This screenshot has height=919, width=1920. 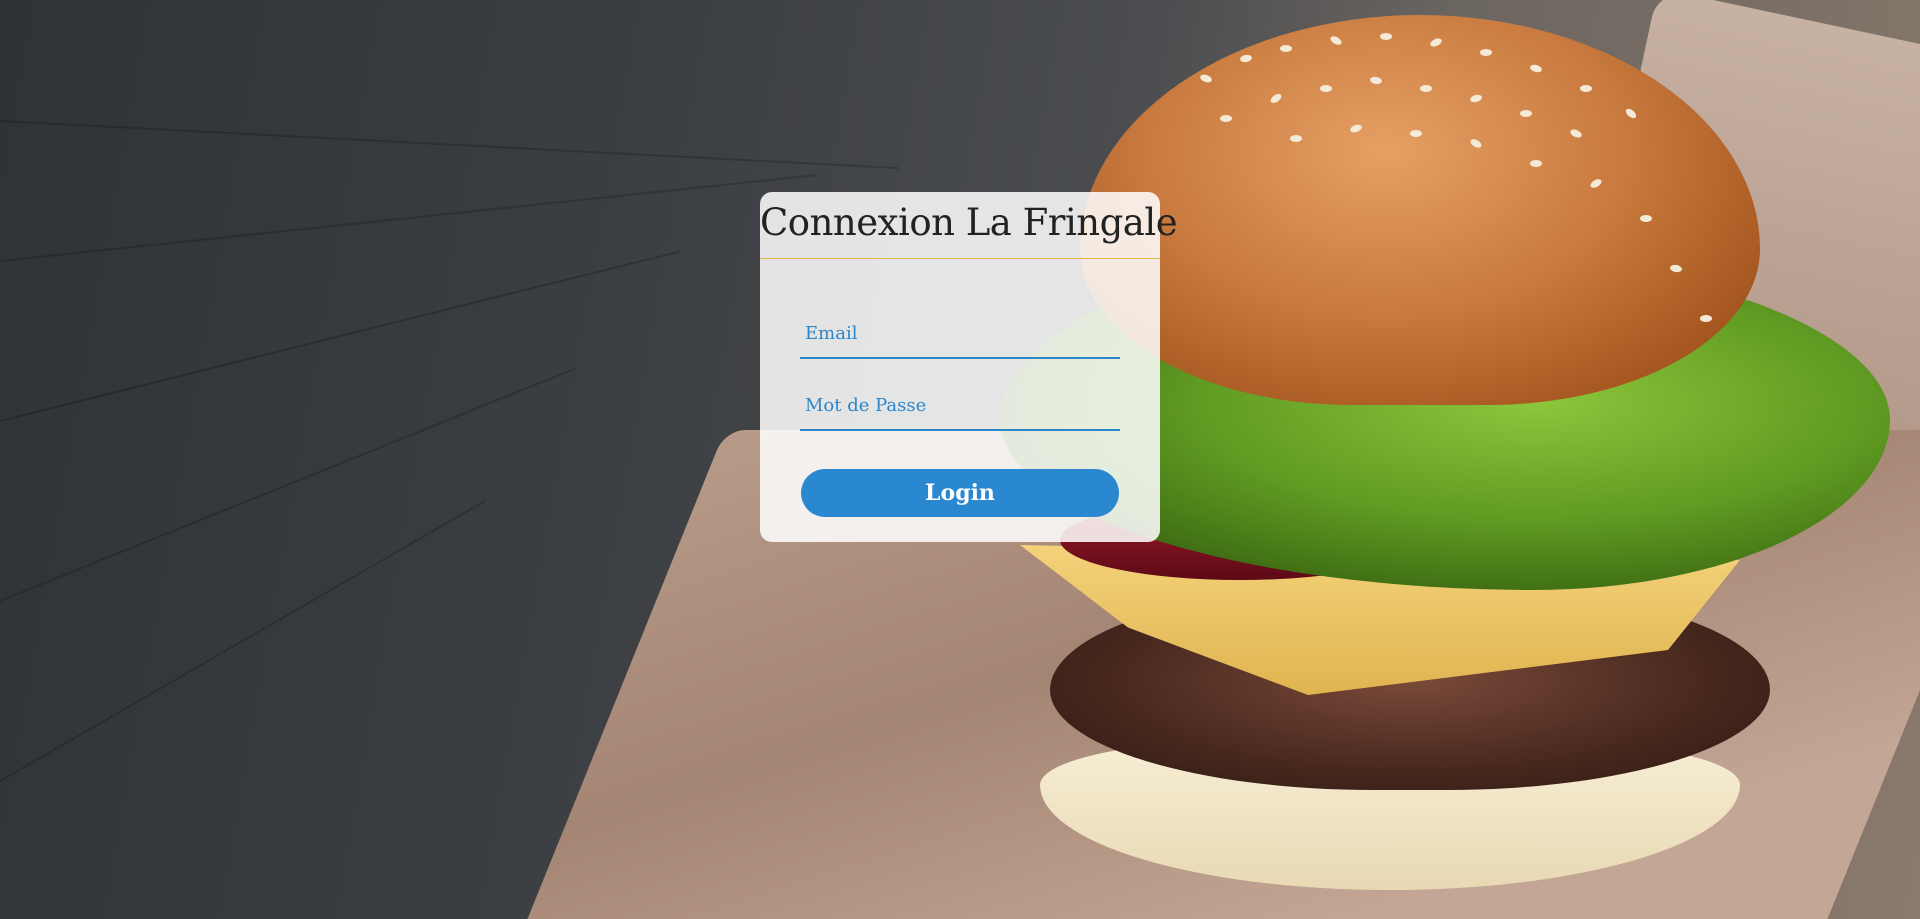 What do you see at coordinates (969, 225) in the screenshot?
I see `login-title: Connexion La Fringale` at bounding box center [969, 225].